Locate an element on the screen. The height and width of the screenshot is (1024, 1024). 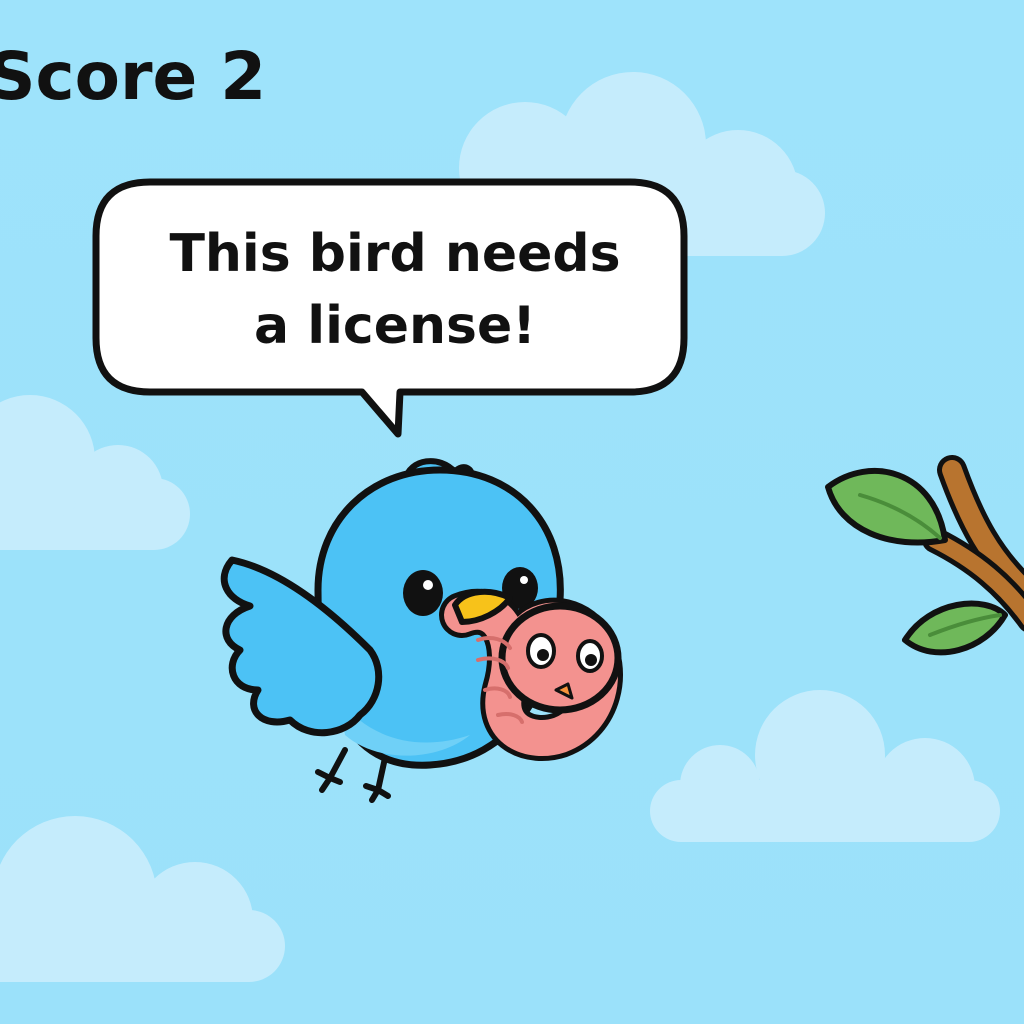
score-label: Score is located at coordinates (99, 76).